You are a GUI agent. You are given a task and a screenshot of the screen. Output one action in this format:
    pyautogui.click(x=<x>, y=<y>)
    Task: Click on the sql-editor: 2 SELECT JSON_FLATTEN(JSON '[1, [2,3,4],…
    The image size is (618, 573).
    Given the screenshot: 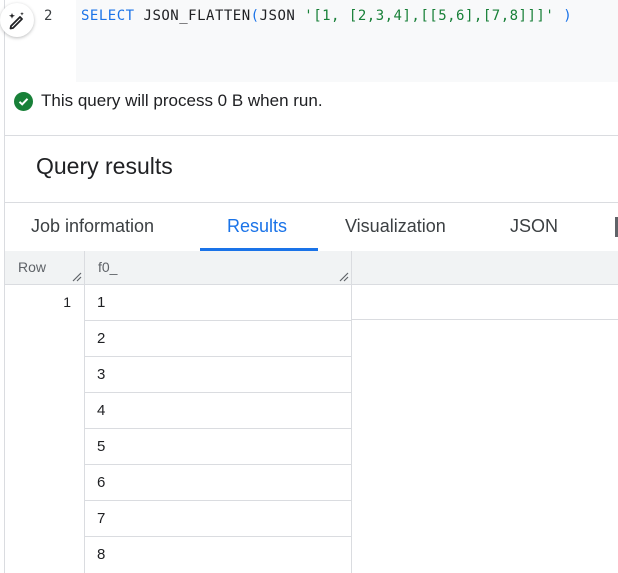 What is the action you would take?
    pyautogui.click(x=311, y=41)
    